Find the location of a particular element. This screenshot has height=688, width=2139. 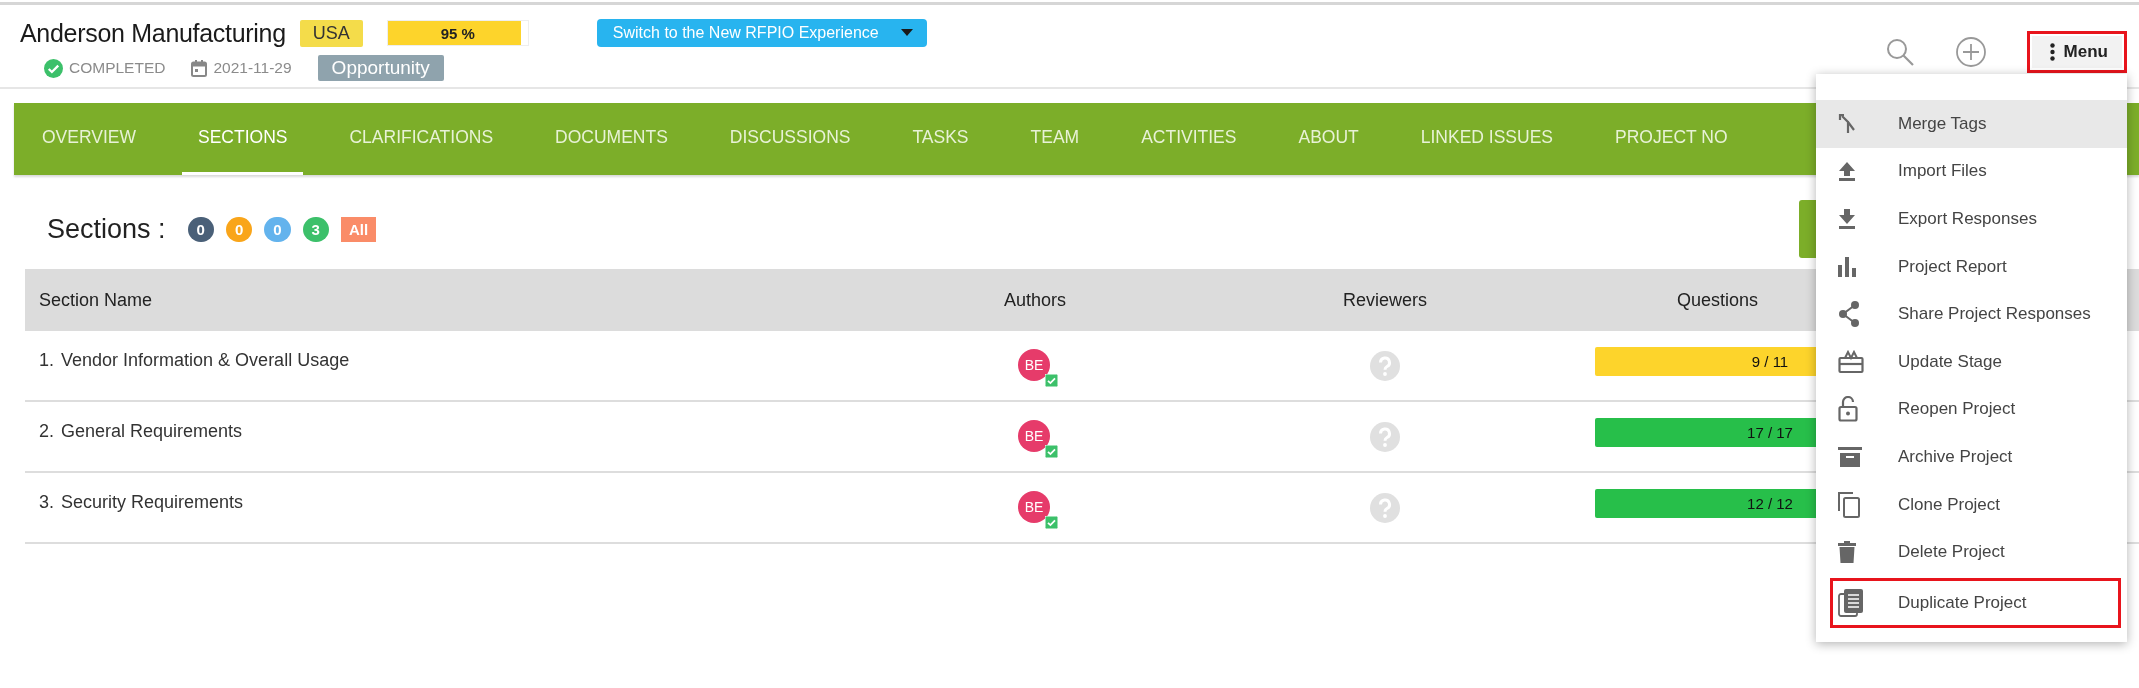

progress-reading: 95 % is located at coordinates (457, 33).